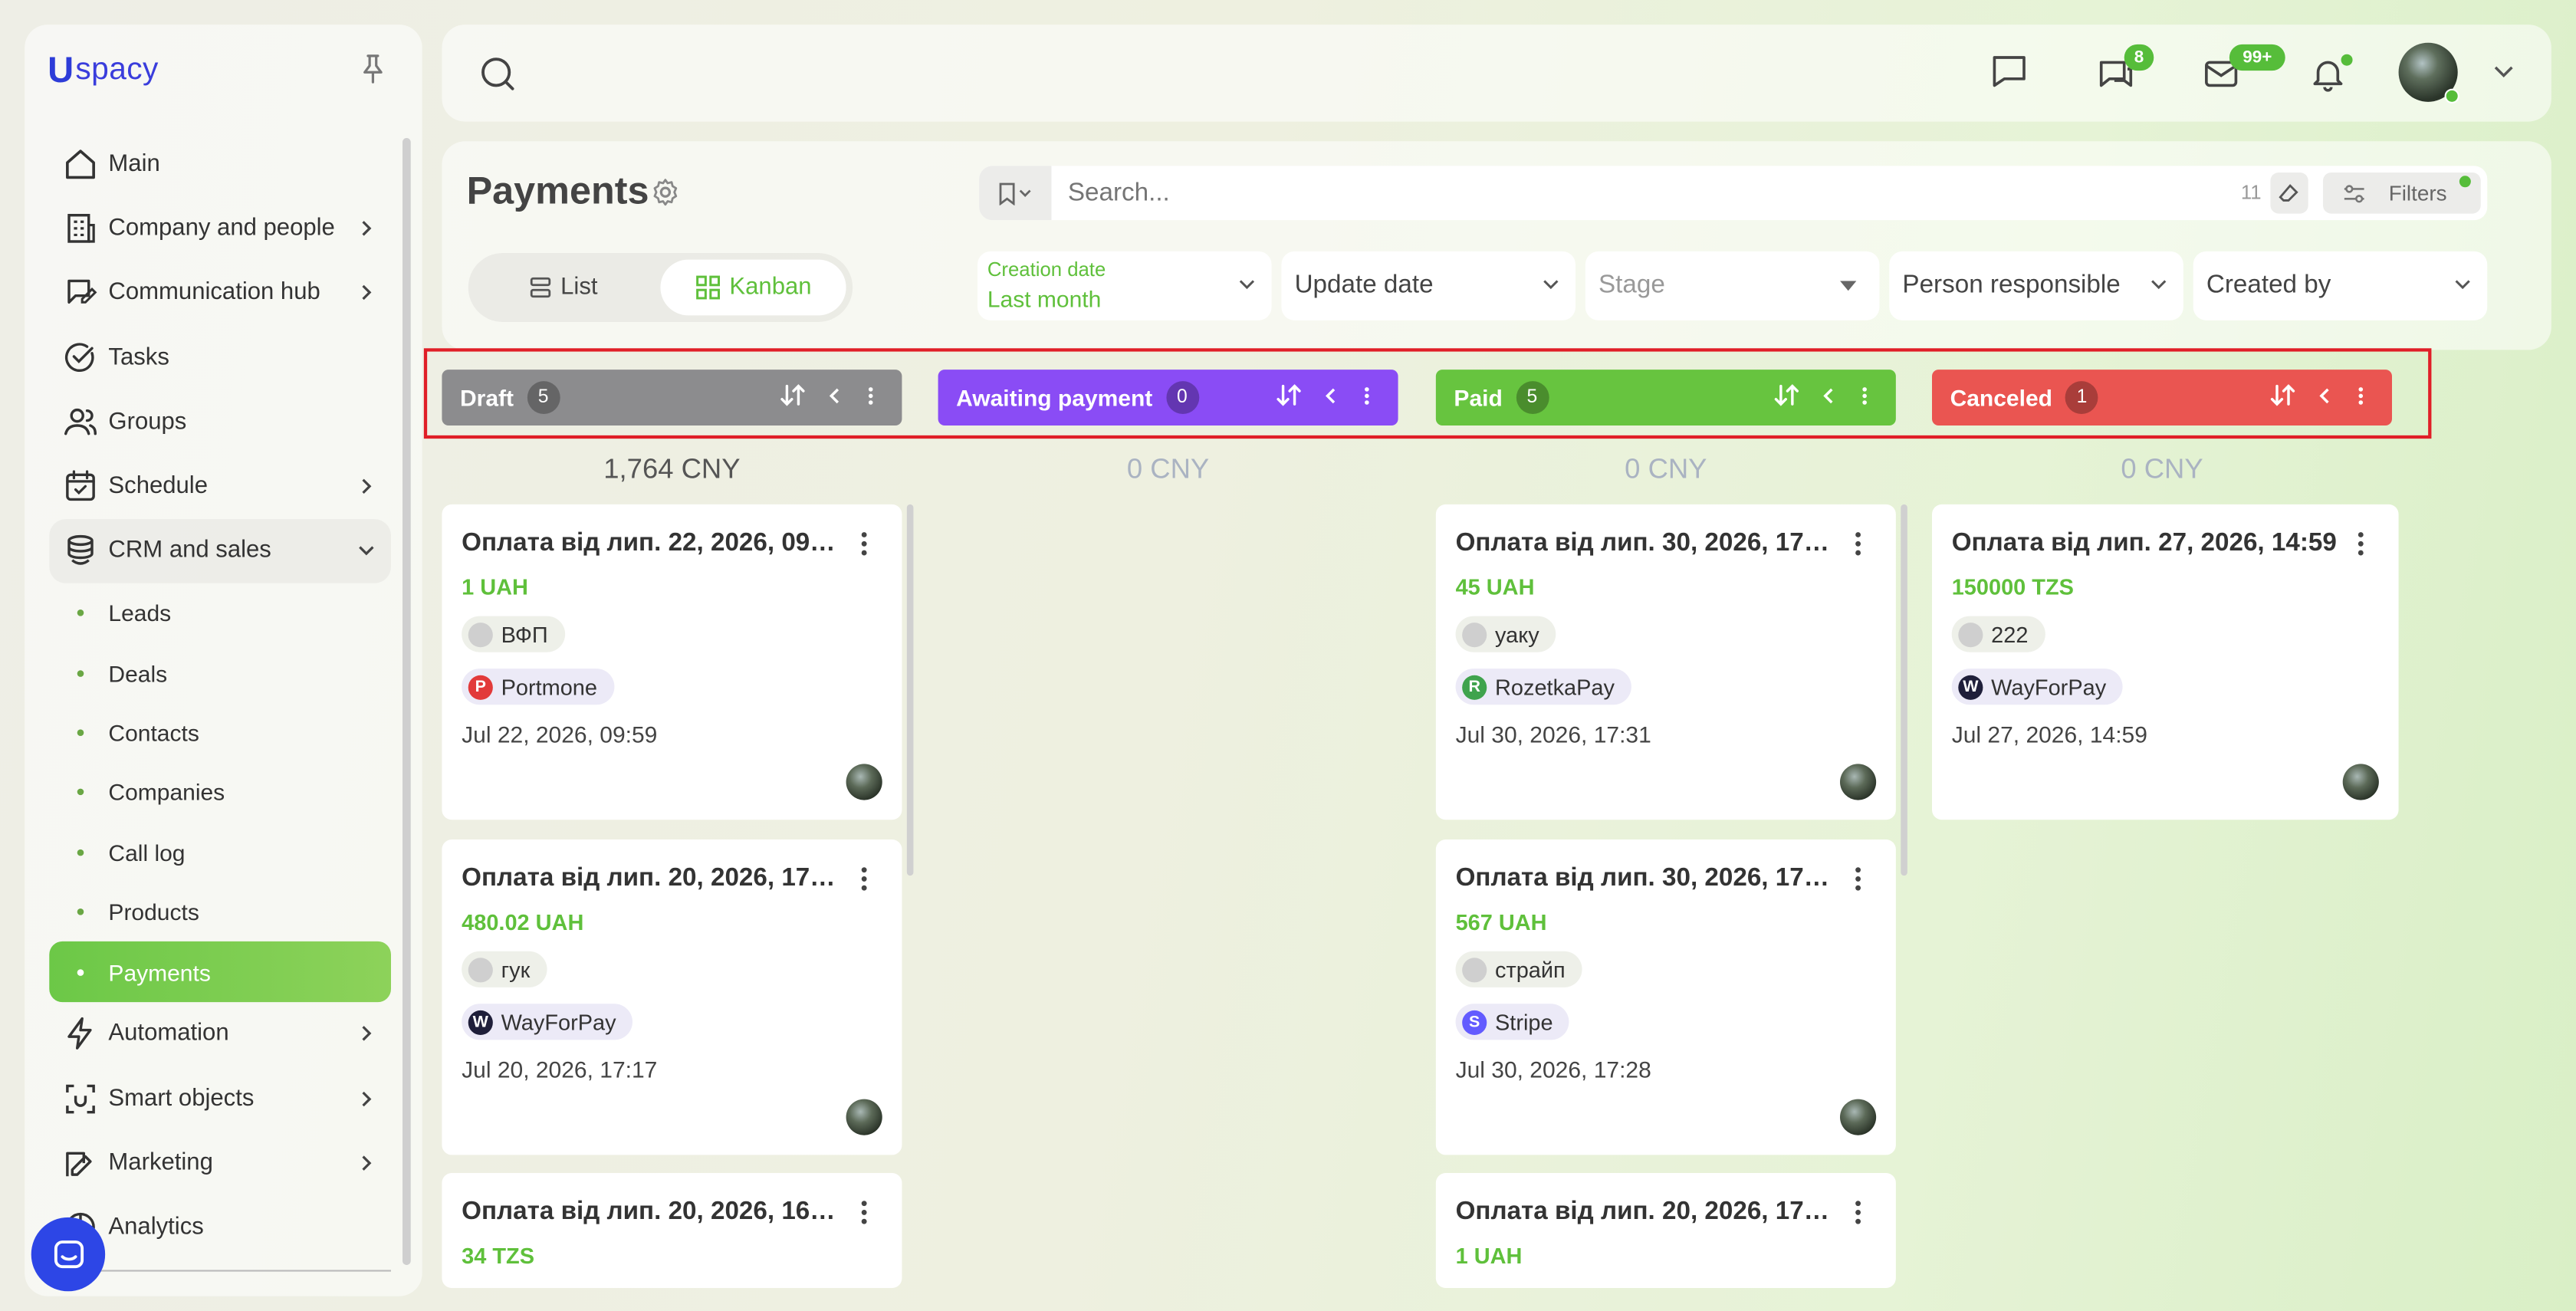 The image size is (2576, 1311). What do you see at coordinates (373, 70) in the screenshot?
I see `pin-icon` at bounding box center [373, 70].